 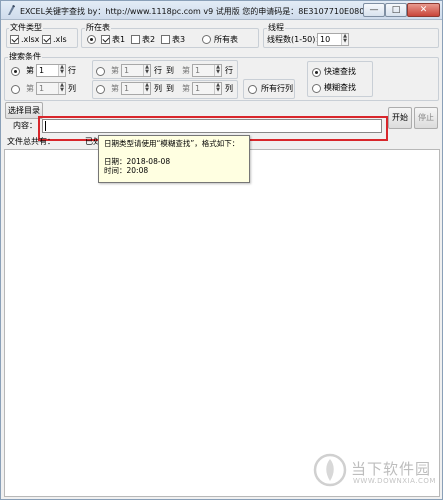 I want to click on file-total-label: 文件总共有：, so click(x=31, y=141).